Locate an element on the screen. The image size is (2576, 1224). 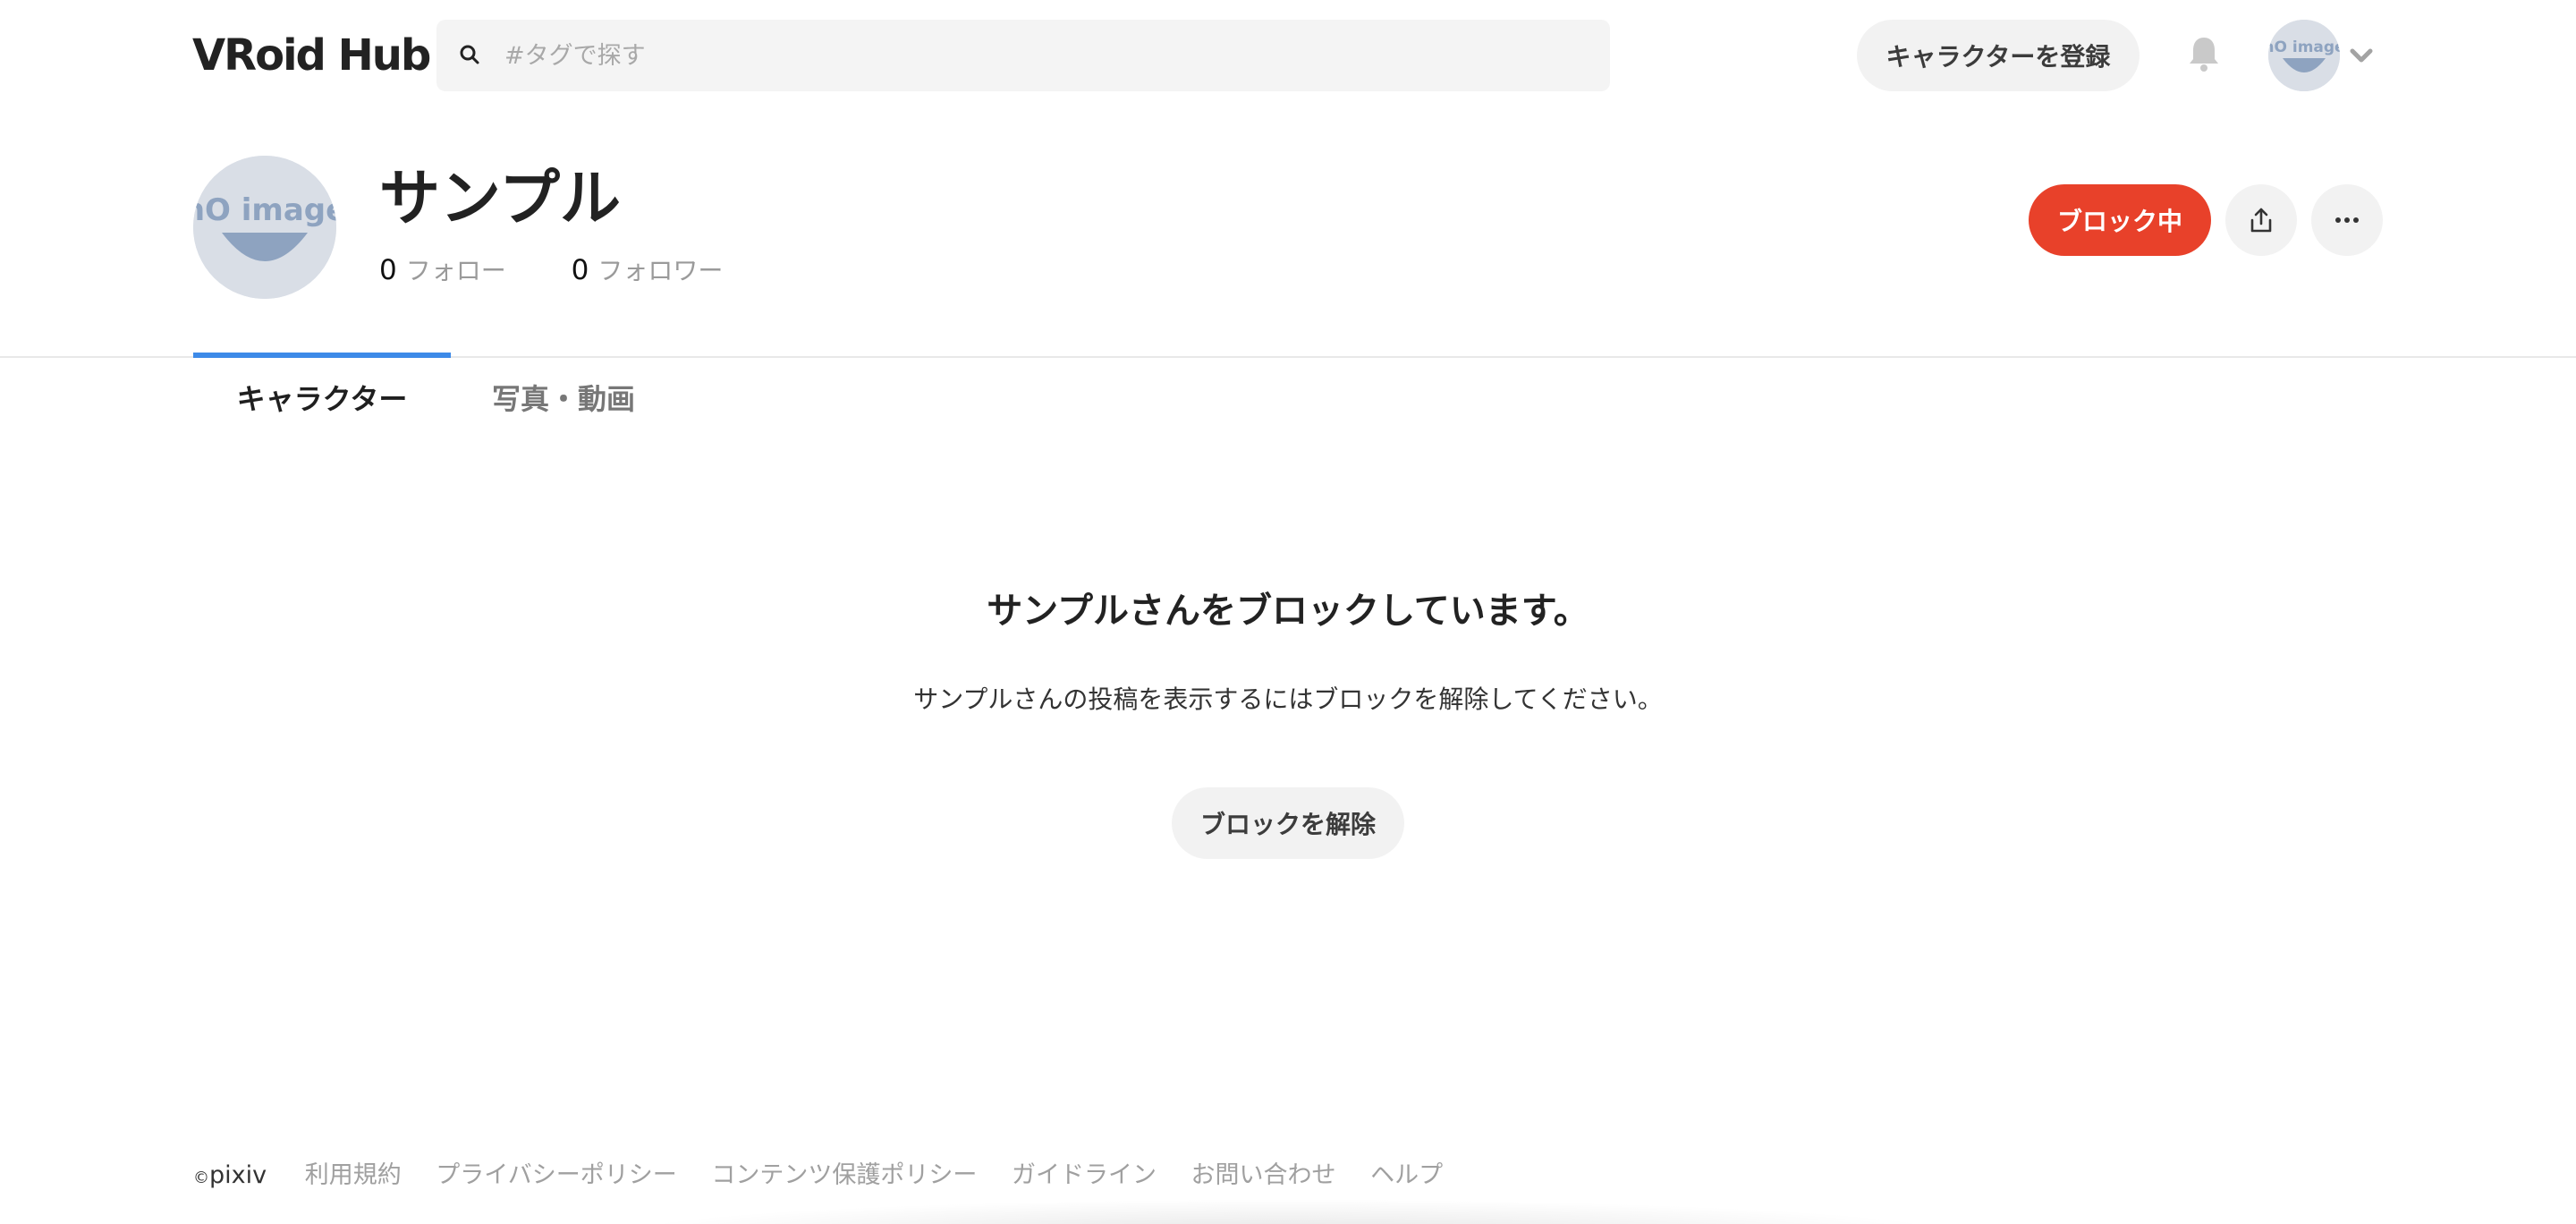
share-button is located at coordinates (2261, 220).